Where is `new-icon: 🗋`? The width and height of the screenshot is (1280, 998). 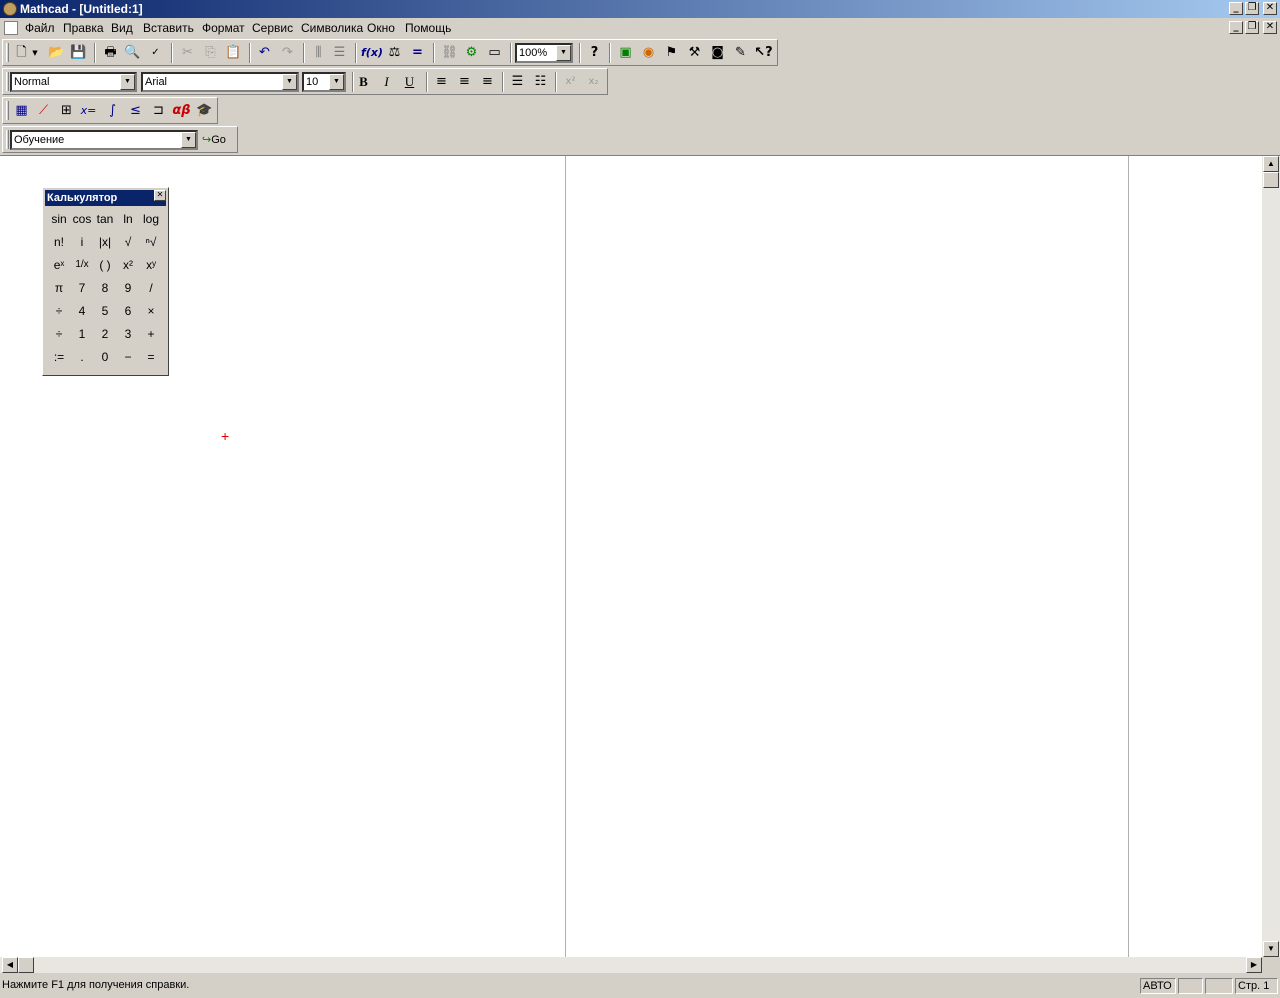 new-icon: 🗋 is located at coordinates (21, 53).